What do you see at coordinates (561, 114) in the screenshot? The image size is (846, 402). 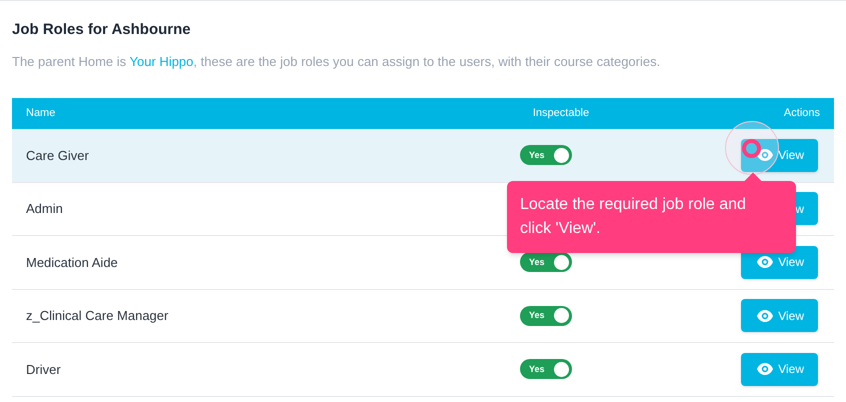 I see `column-header: Inspectable` at bounding box center [561, 114].